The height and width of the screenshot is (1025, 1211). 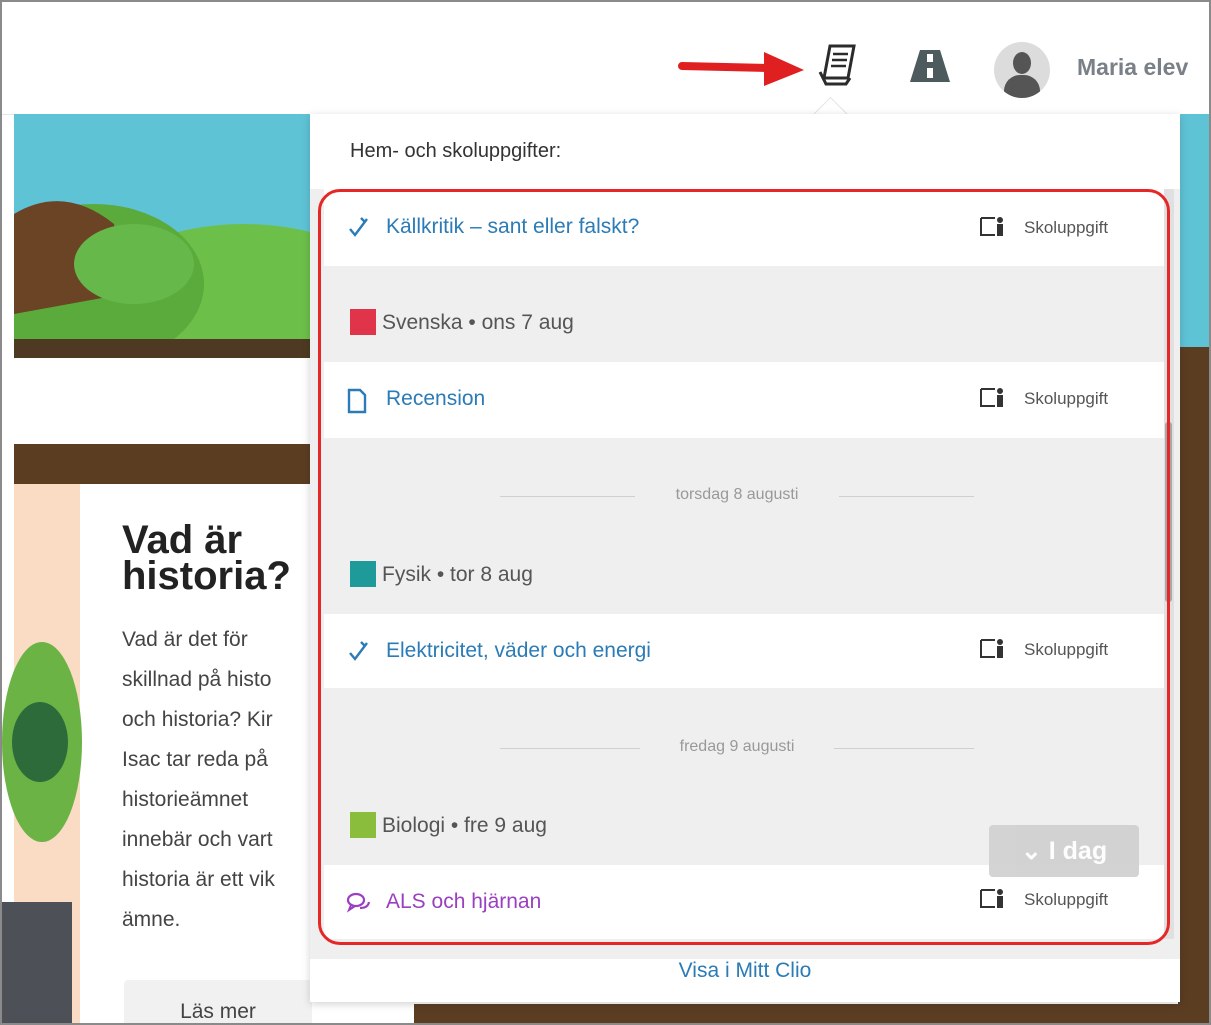 What do you see at coordinates (518, 651) in the screenshot?
I see `task-title: Elektricitet, väder och energi` at bounding box center [518, 651].